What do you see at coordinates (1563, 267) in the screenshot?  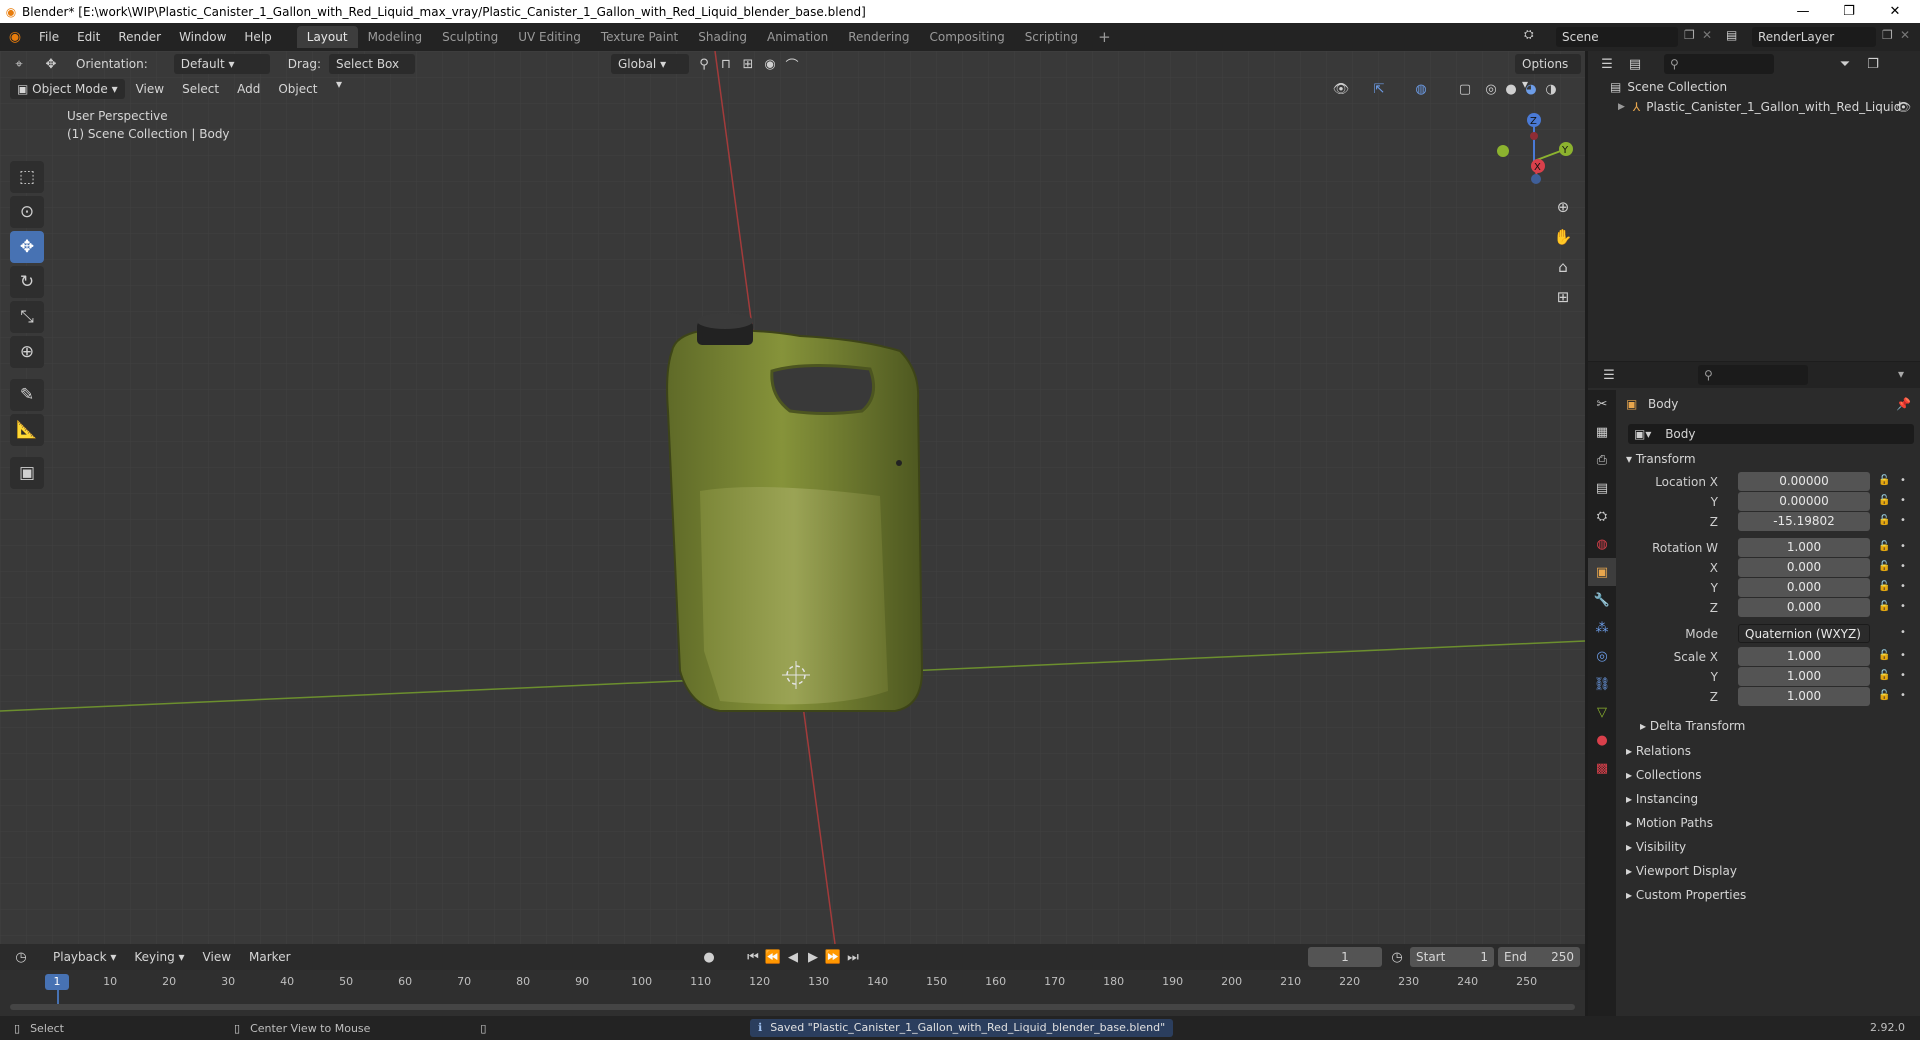 I see `camera-view-icon: ⌂` at bounding box center [1563, 267].